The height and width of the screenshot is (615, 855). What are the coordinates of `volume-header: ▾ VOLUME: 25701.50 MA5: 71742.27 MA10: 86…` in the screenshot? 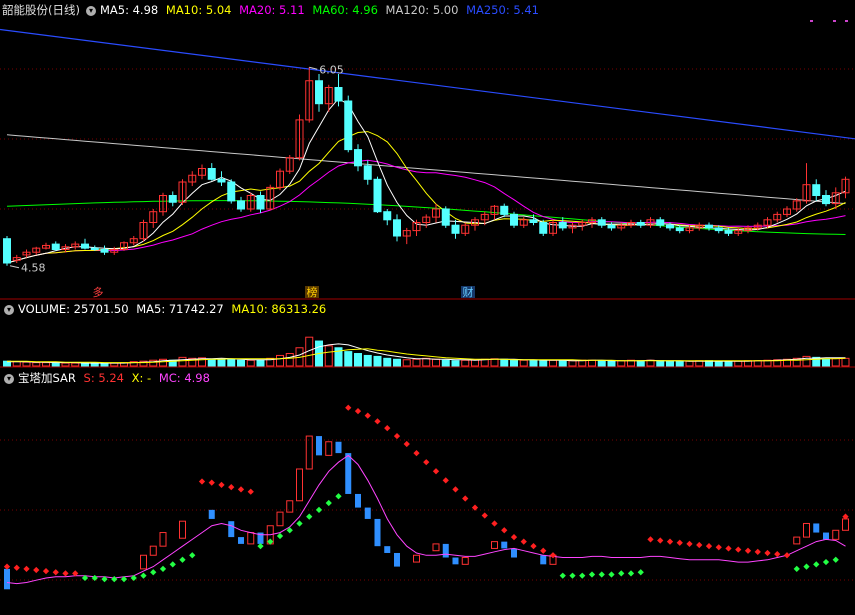 It's located at (166, 309).